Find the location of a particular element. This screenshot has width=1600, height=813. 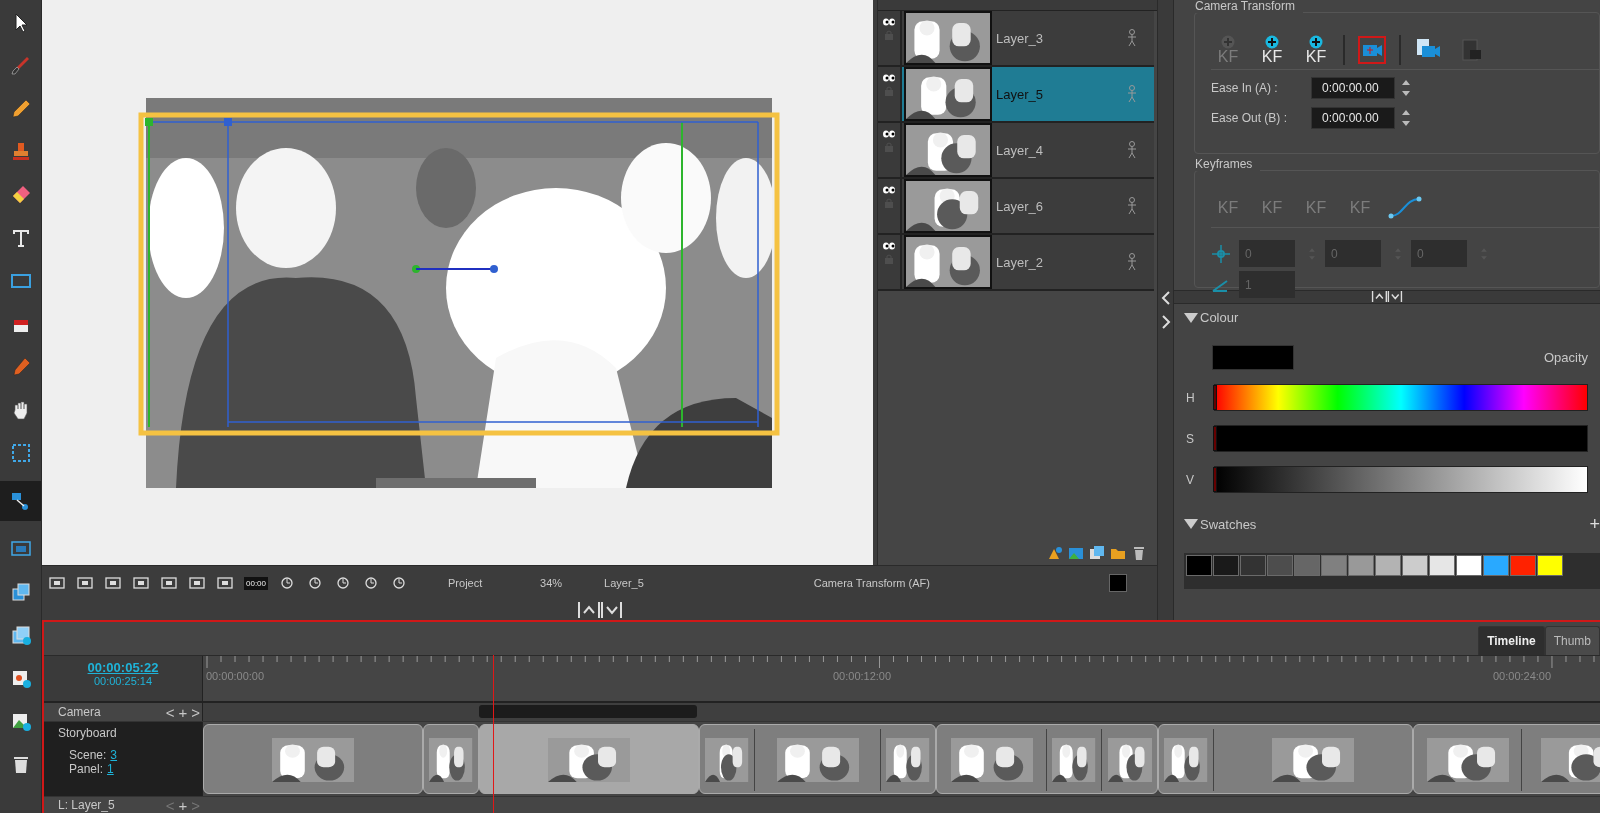

value-slider is located at coordinates (1401, 479).